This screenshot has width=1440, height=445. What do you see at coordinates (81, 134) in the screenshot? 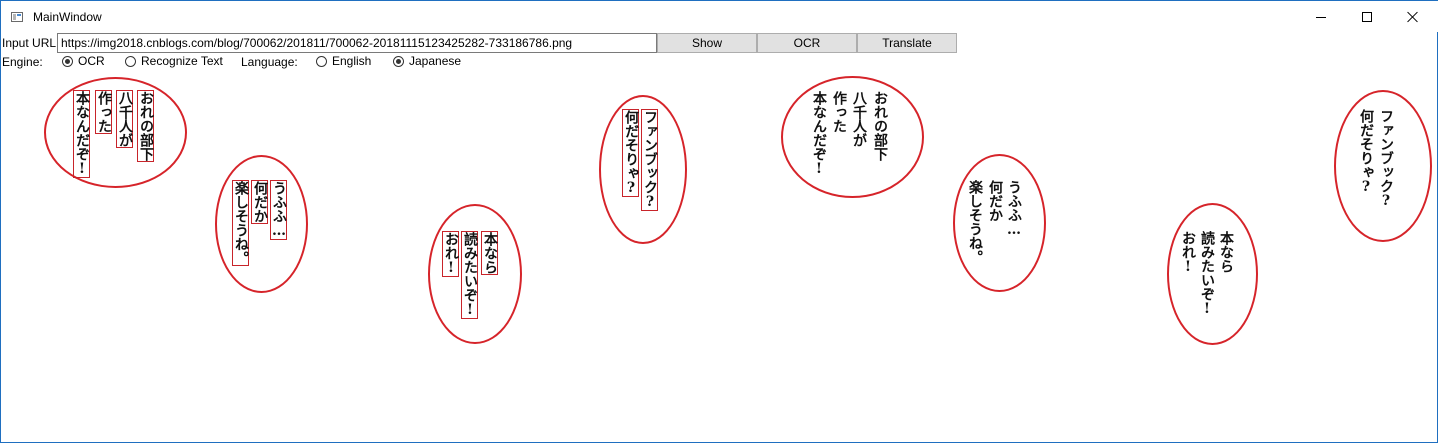
I see `ocr-text-box: 本なんだぞ!` at bounding box center [81, 134].